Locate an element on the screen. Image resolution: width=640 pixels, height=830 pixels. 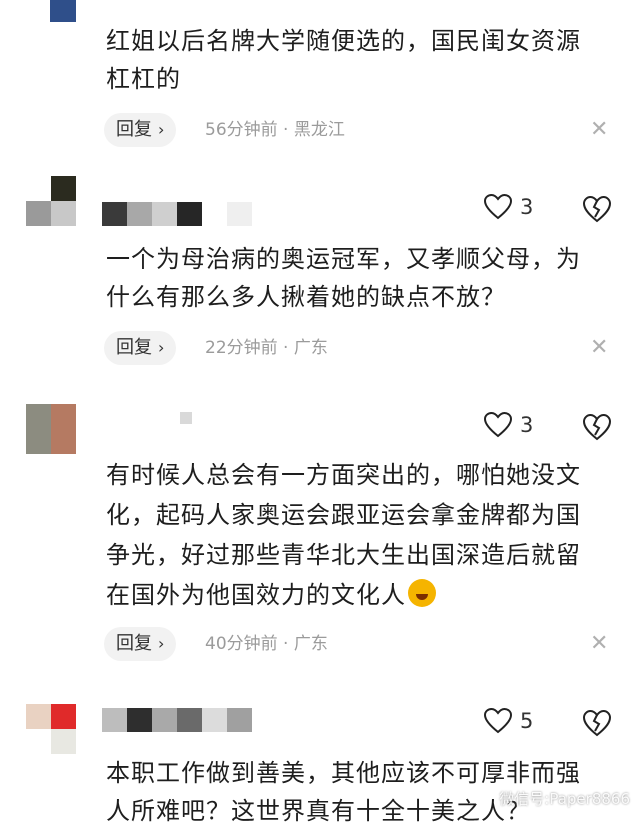
laughing-crying-emoji-icon is located at coordinates (422, 593).